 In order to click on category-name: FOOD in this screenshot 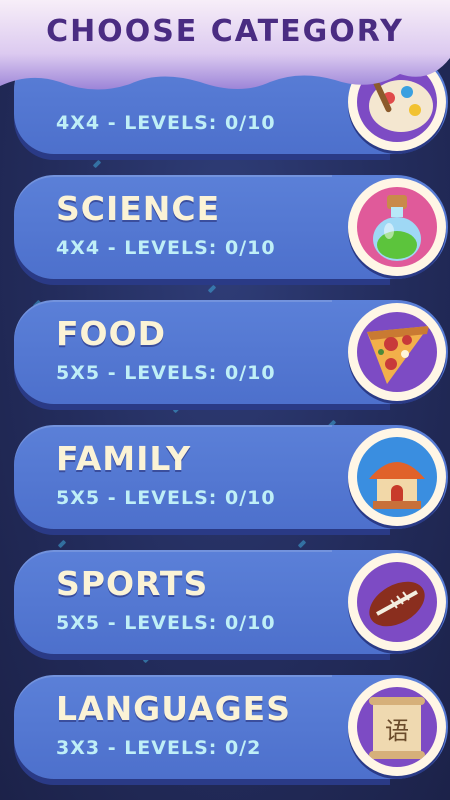, I will do `click(111, 333)`.